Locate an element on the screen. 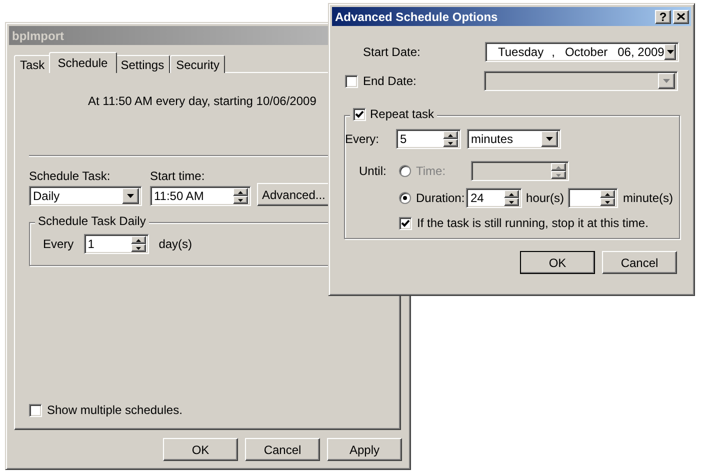 The image size is (702, 473). date-day-year: 06, 2009 is located at coordinates (641, 52).